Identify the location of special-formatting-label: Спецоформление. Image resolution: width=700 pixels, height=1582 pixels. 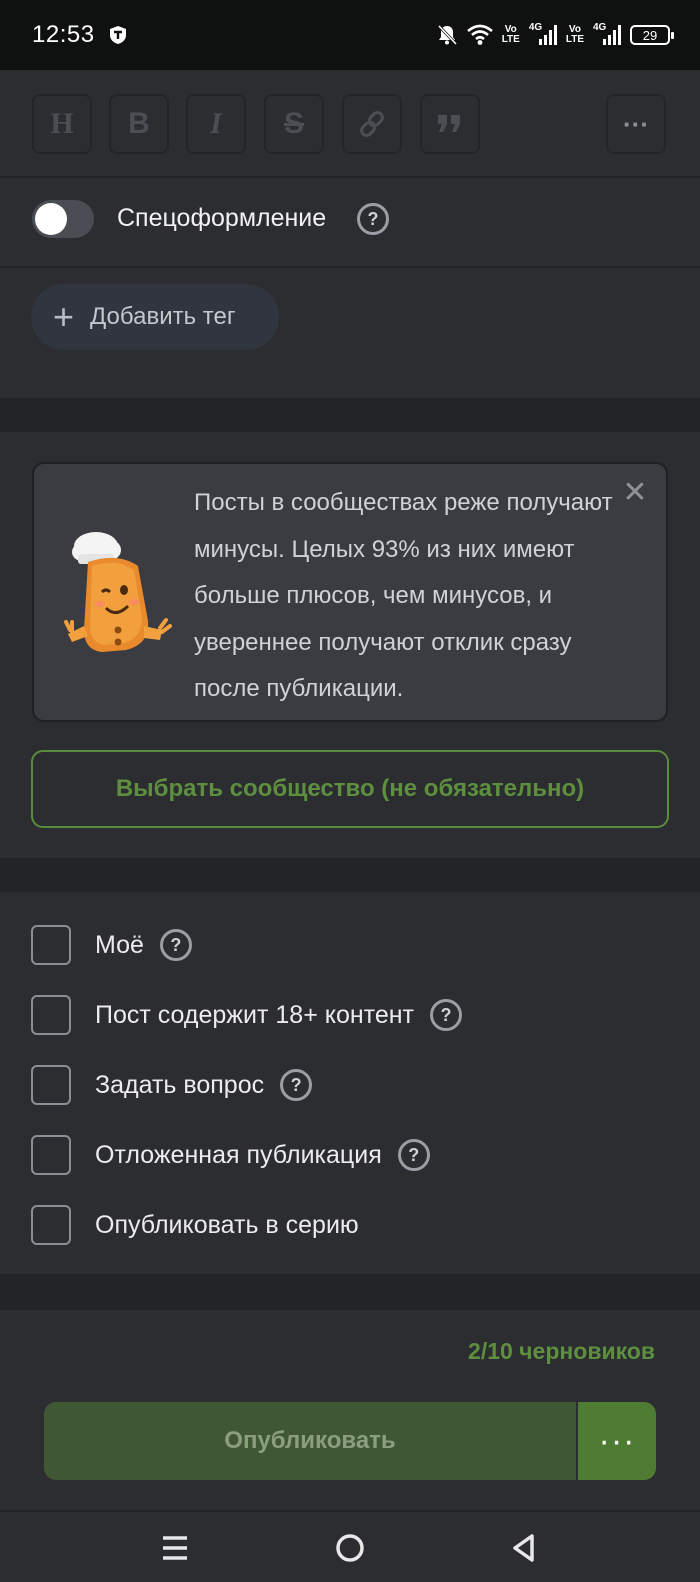
(222, 218).